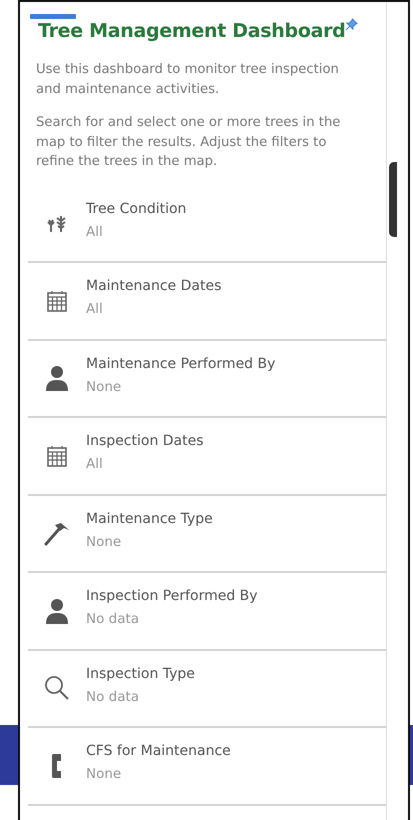 Image resolution: width=413 pixels, height=820 pixels. What do you see at coordinates (158, 751) in the screenshot?
I see `filter-label: CFS for Maintenance` at bounding box center [158, 751].